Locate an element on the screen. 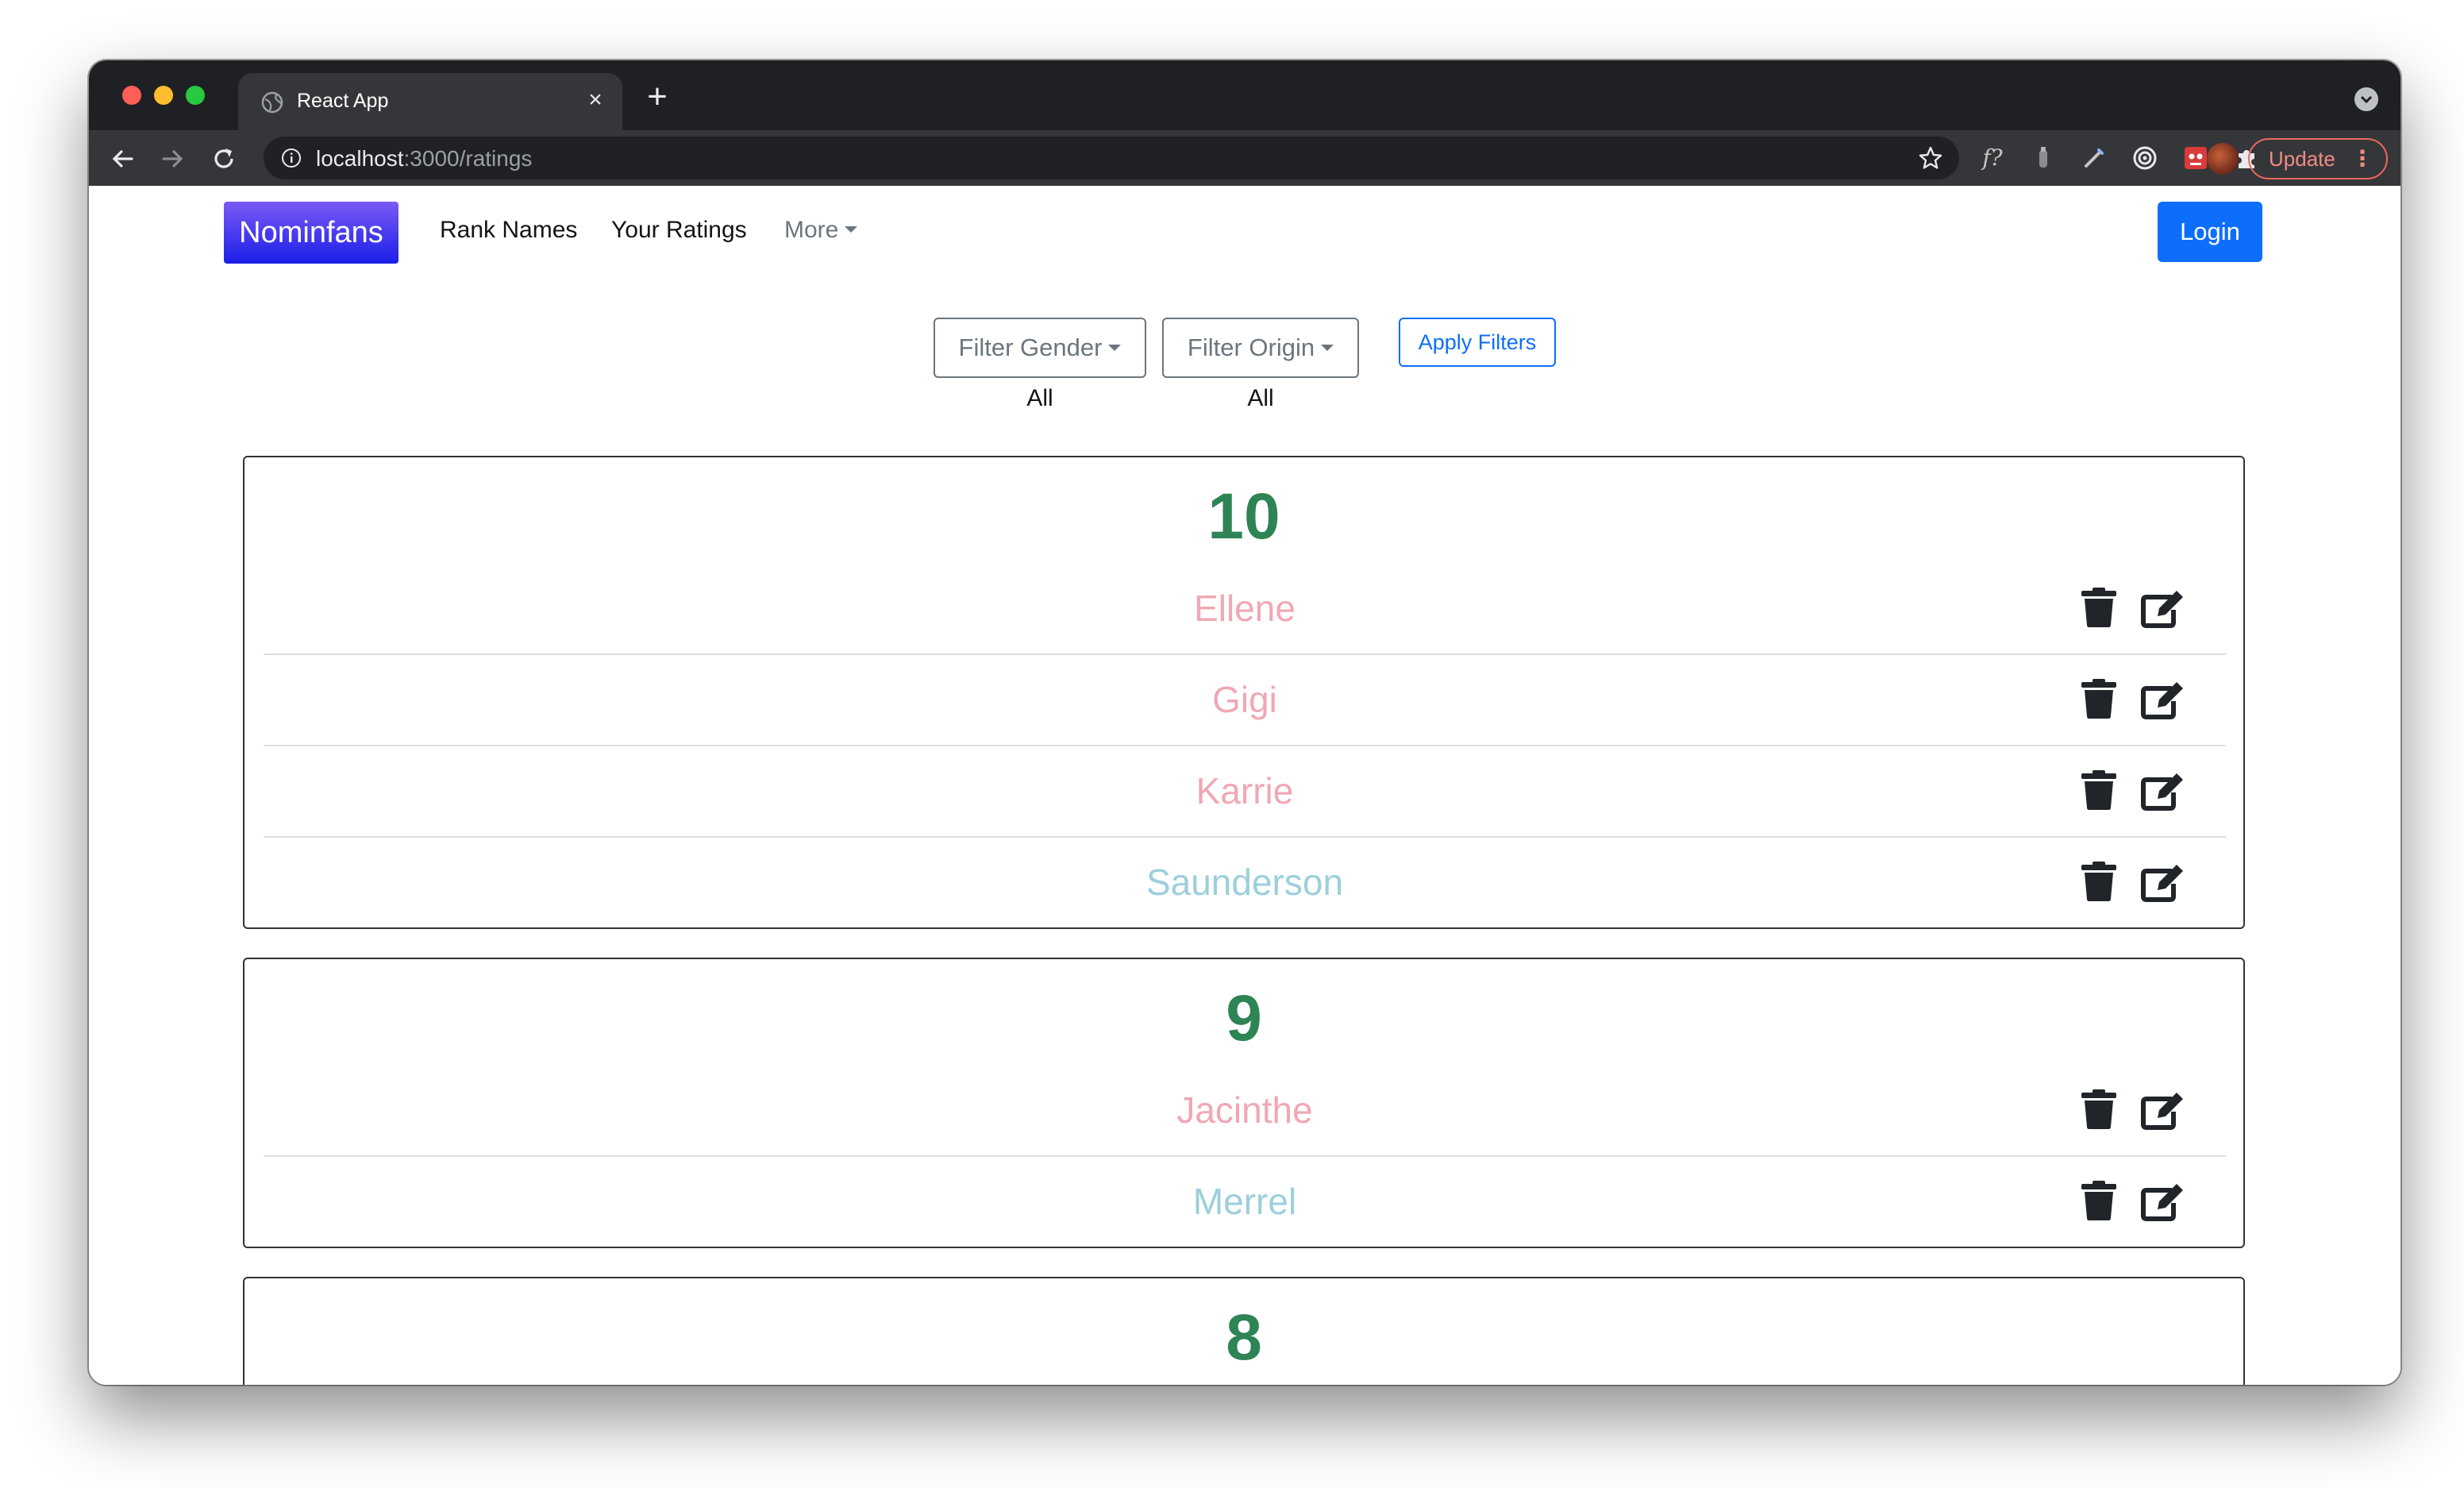 The height and width of the screenshot is (1488, 2464). name-row: Jacinthe is located at coordinates (1245, 1111).